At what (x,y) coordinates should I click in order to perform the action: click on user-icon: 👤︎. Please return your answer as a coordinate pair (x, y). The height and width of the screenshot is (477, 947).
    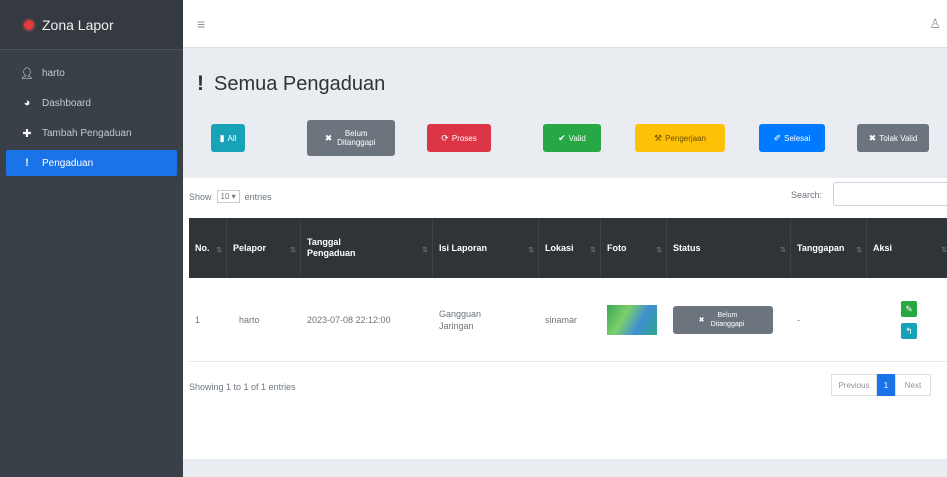
    Looking at the image, I should click on (27, 73).